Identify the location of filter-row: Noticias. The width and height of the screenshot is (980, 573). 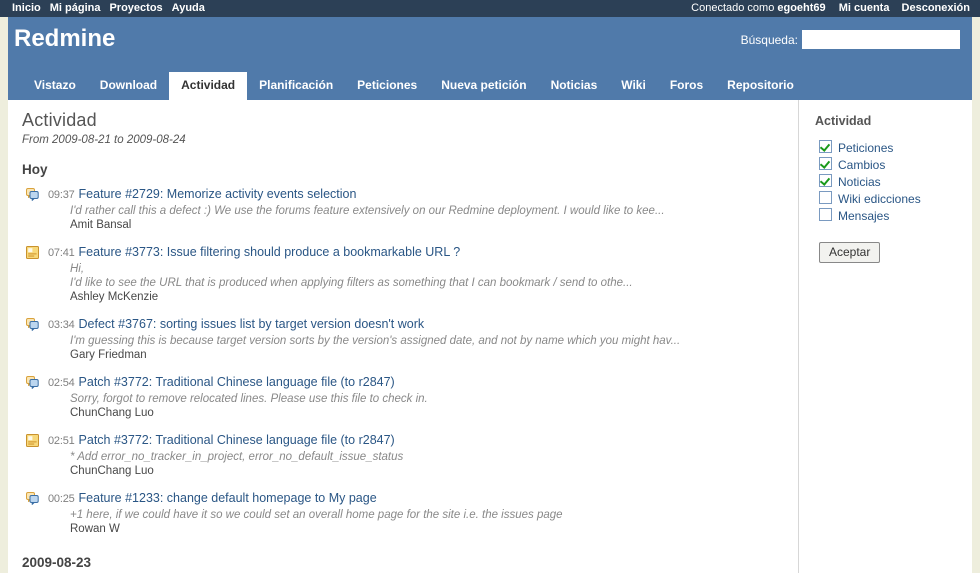
(891, 182).